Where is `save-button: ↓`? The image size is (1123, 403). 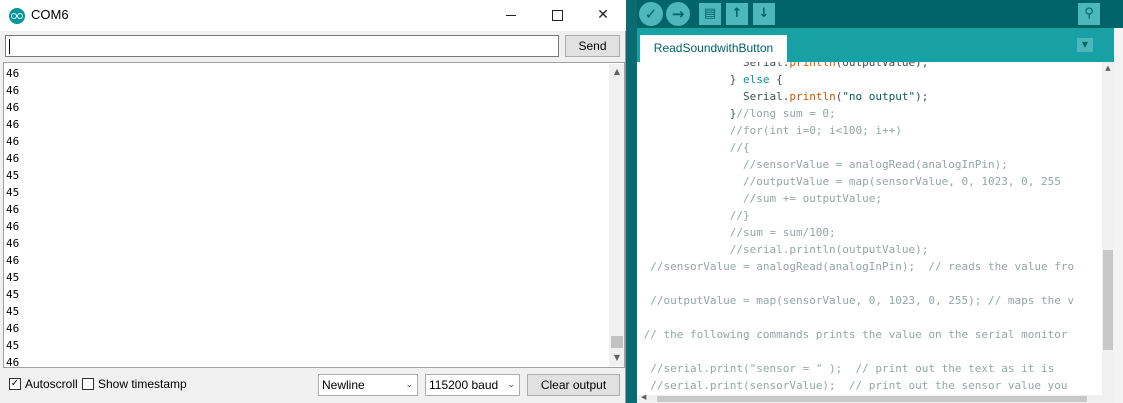
save-button: ↓ is located at coordinates (764, 14).